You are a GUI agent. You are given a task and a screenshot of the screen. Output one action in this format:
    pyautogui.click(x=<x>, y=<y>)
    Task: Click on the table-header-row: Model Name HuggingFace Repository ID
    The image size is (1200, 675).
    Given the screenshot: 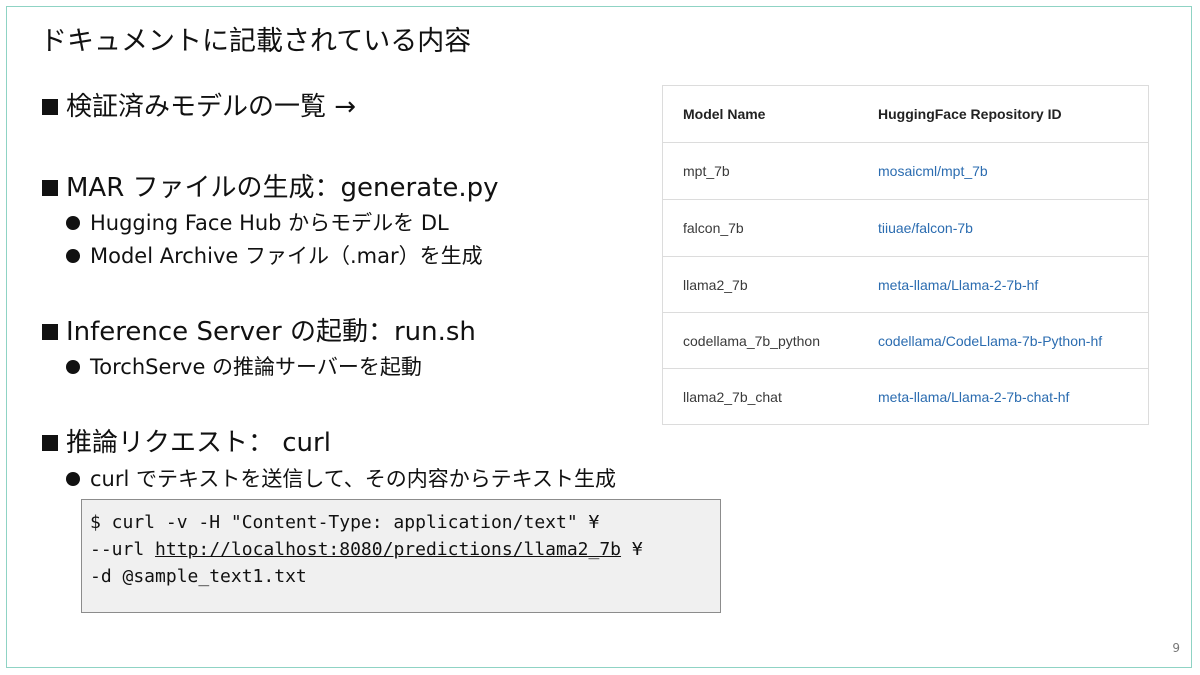 What is the action you would take?
    pyautogui.click(x=905, y=114)
    